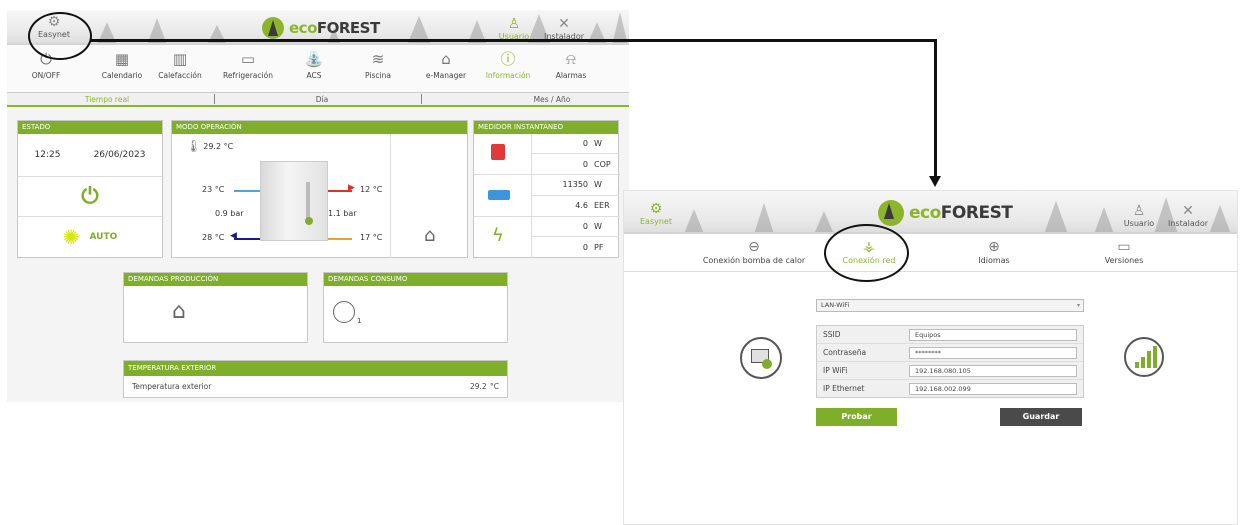 This screenshot has width=1241, height=525. What do you see at coordinates (122, 59) in the screenshot?
I see `calendar-icon: ▦` at bounding box center [122, 59].